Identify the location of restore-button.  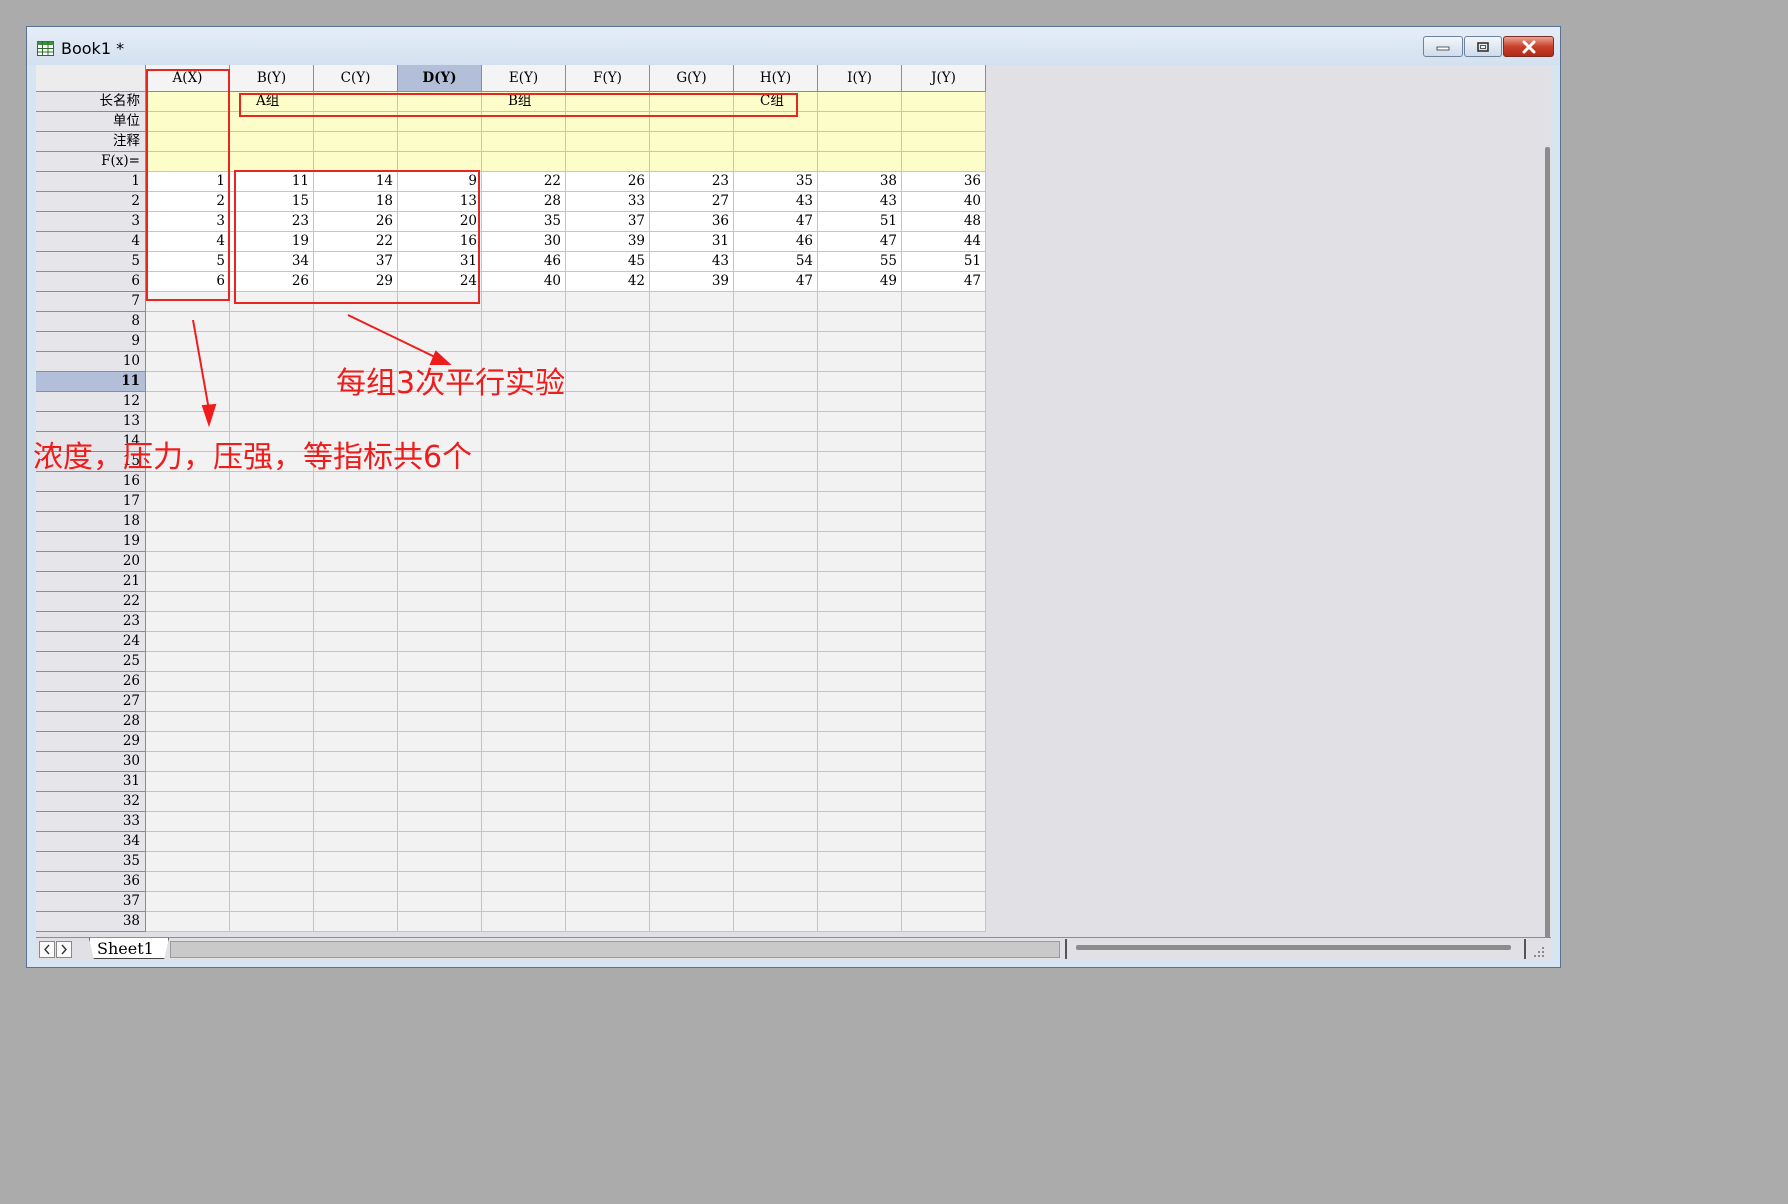
(1483, 46).